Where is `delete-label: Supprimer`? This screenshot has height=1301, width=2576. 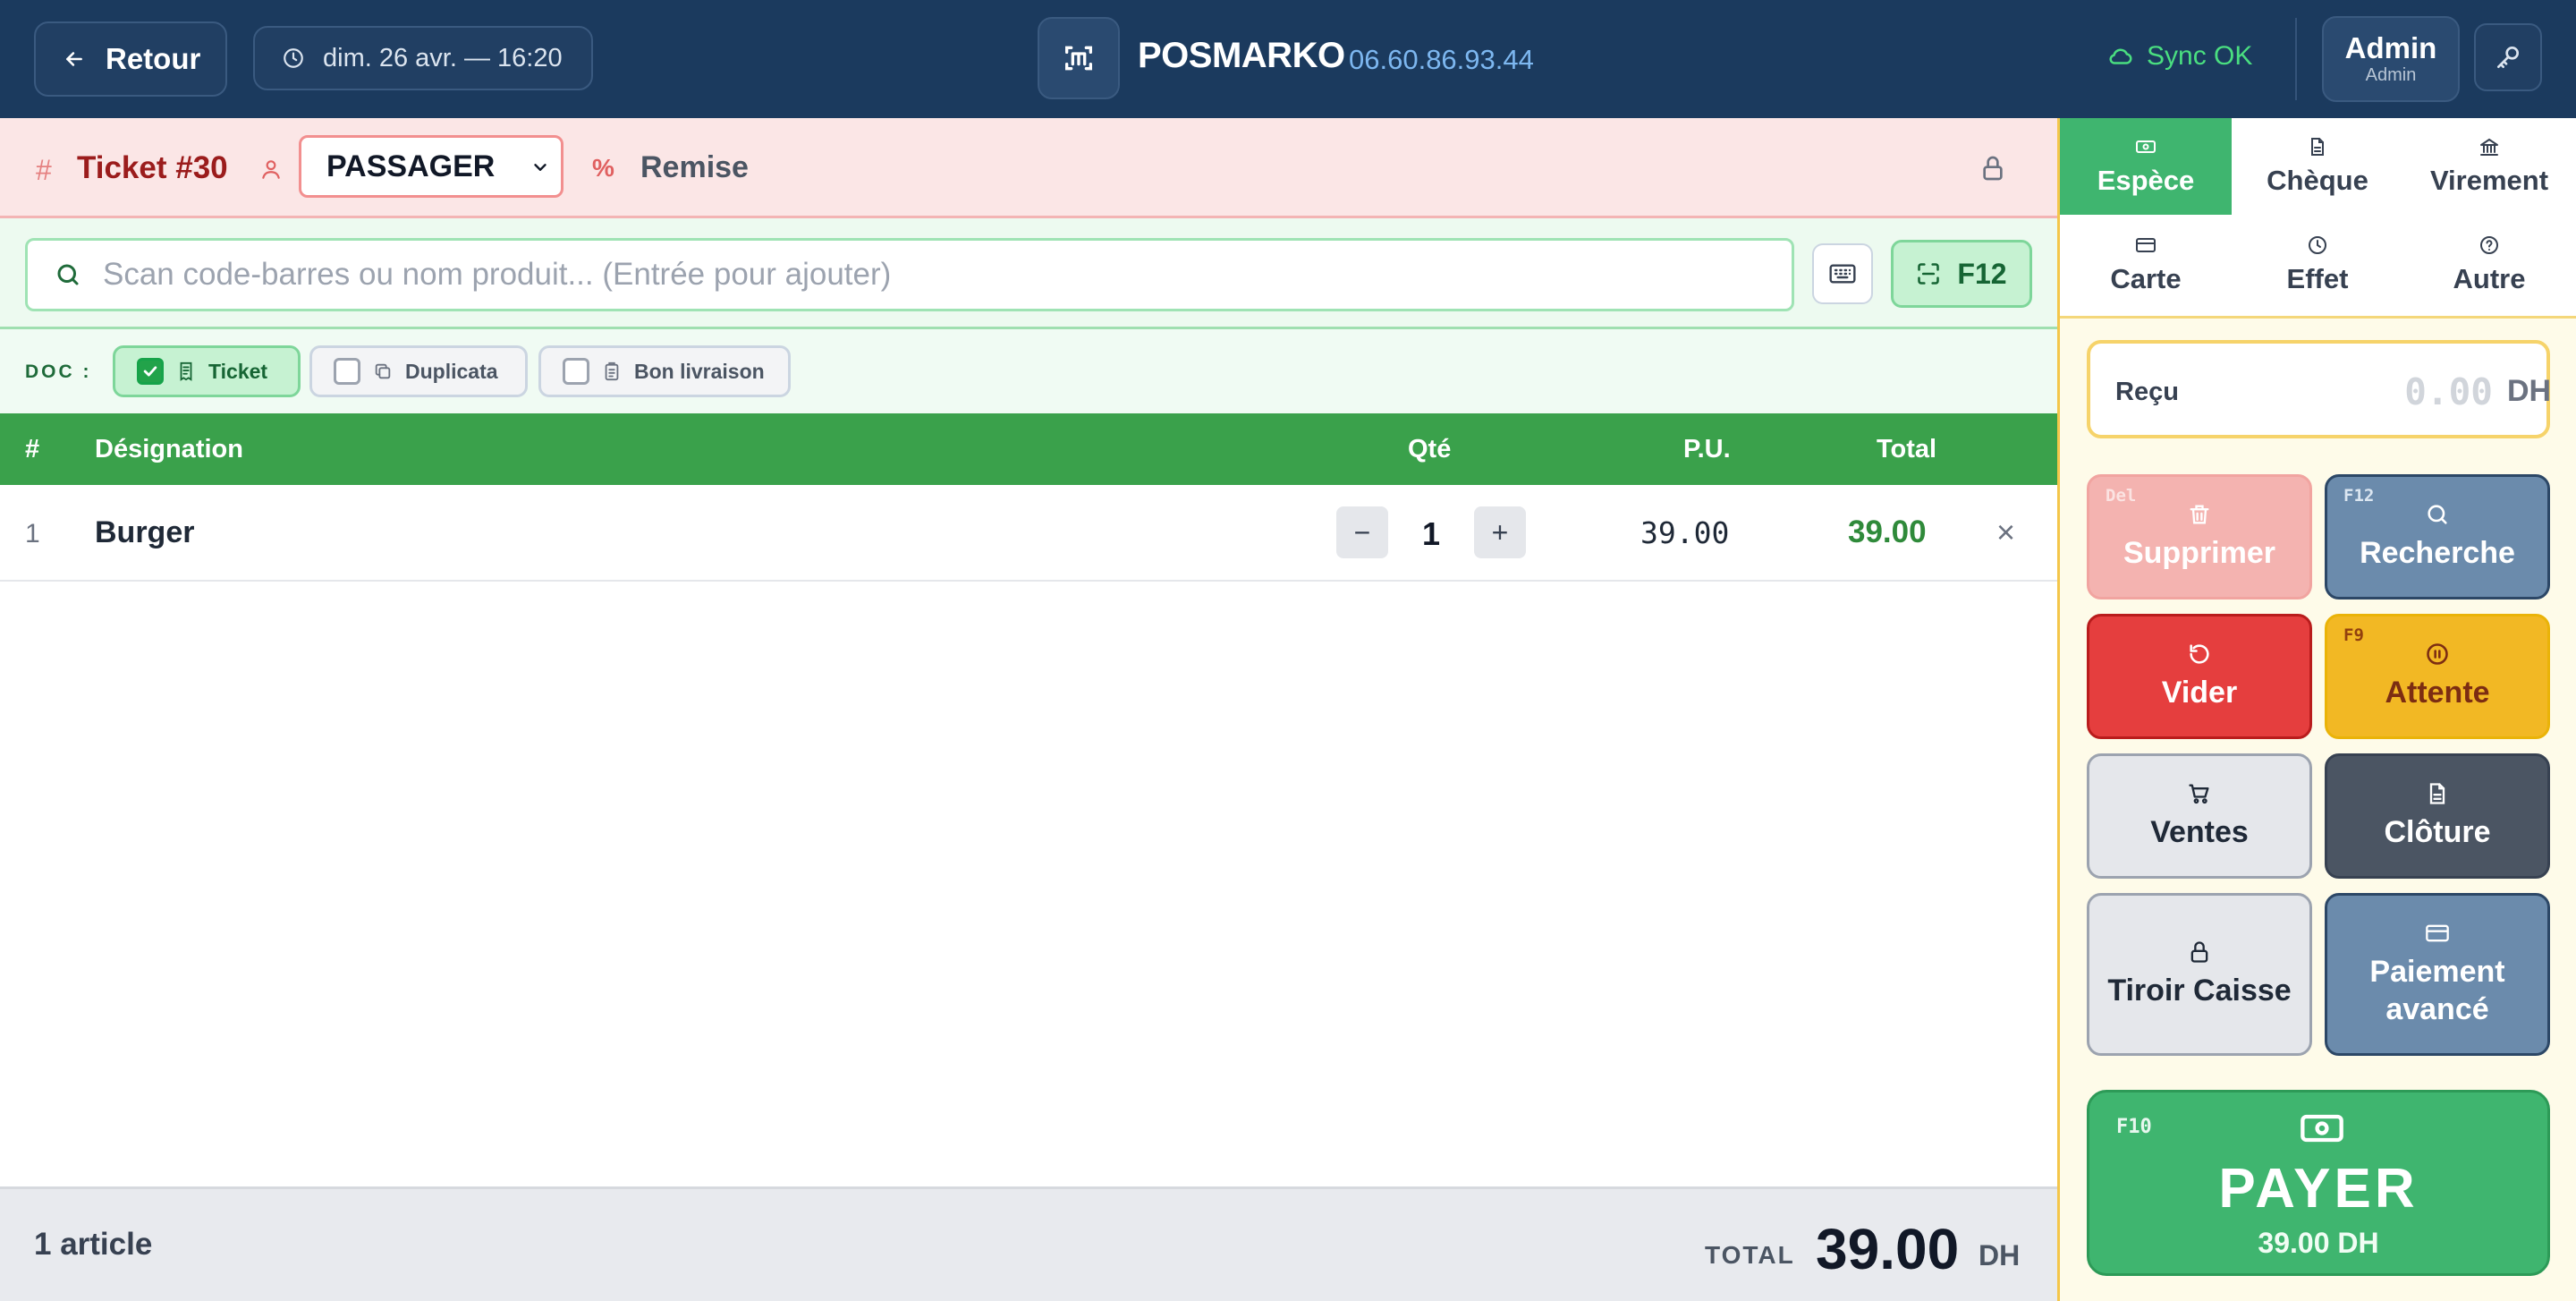 delete-label: Supprimer is located at coordinates (2199, 552).